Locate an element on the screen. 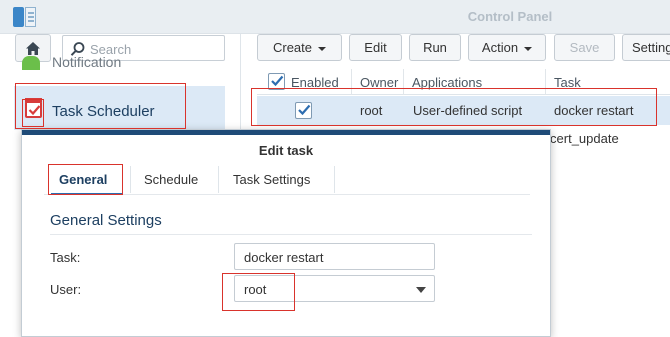 The height and width of the screenshot is (337, 670). create-button: Create is located at coordinates (299, 47).